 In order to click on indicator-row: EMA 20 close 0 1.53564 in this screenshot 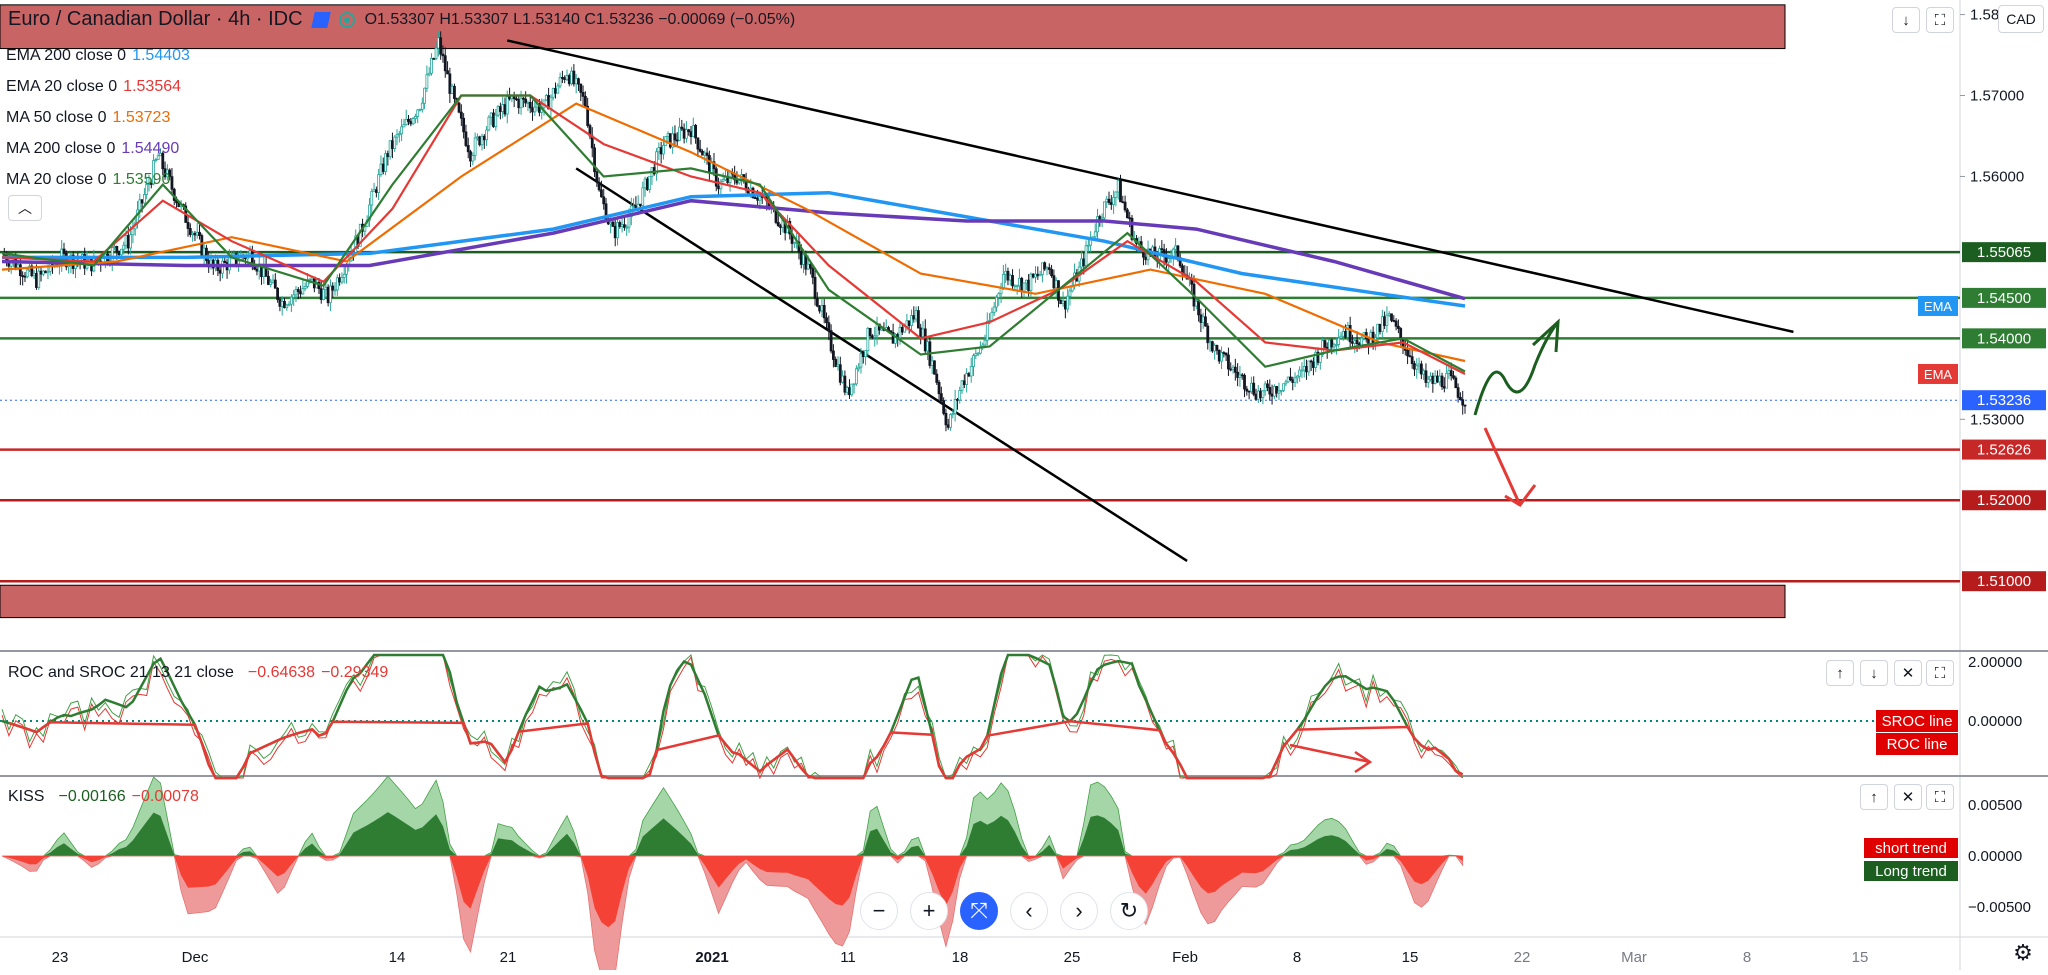, I will do `click(98, 86)`.